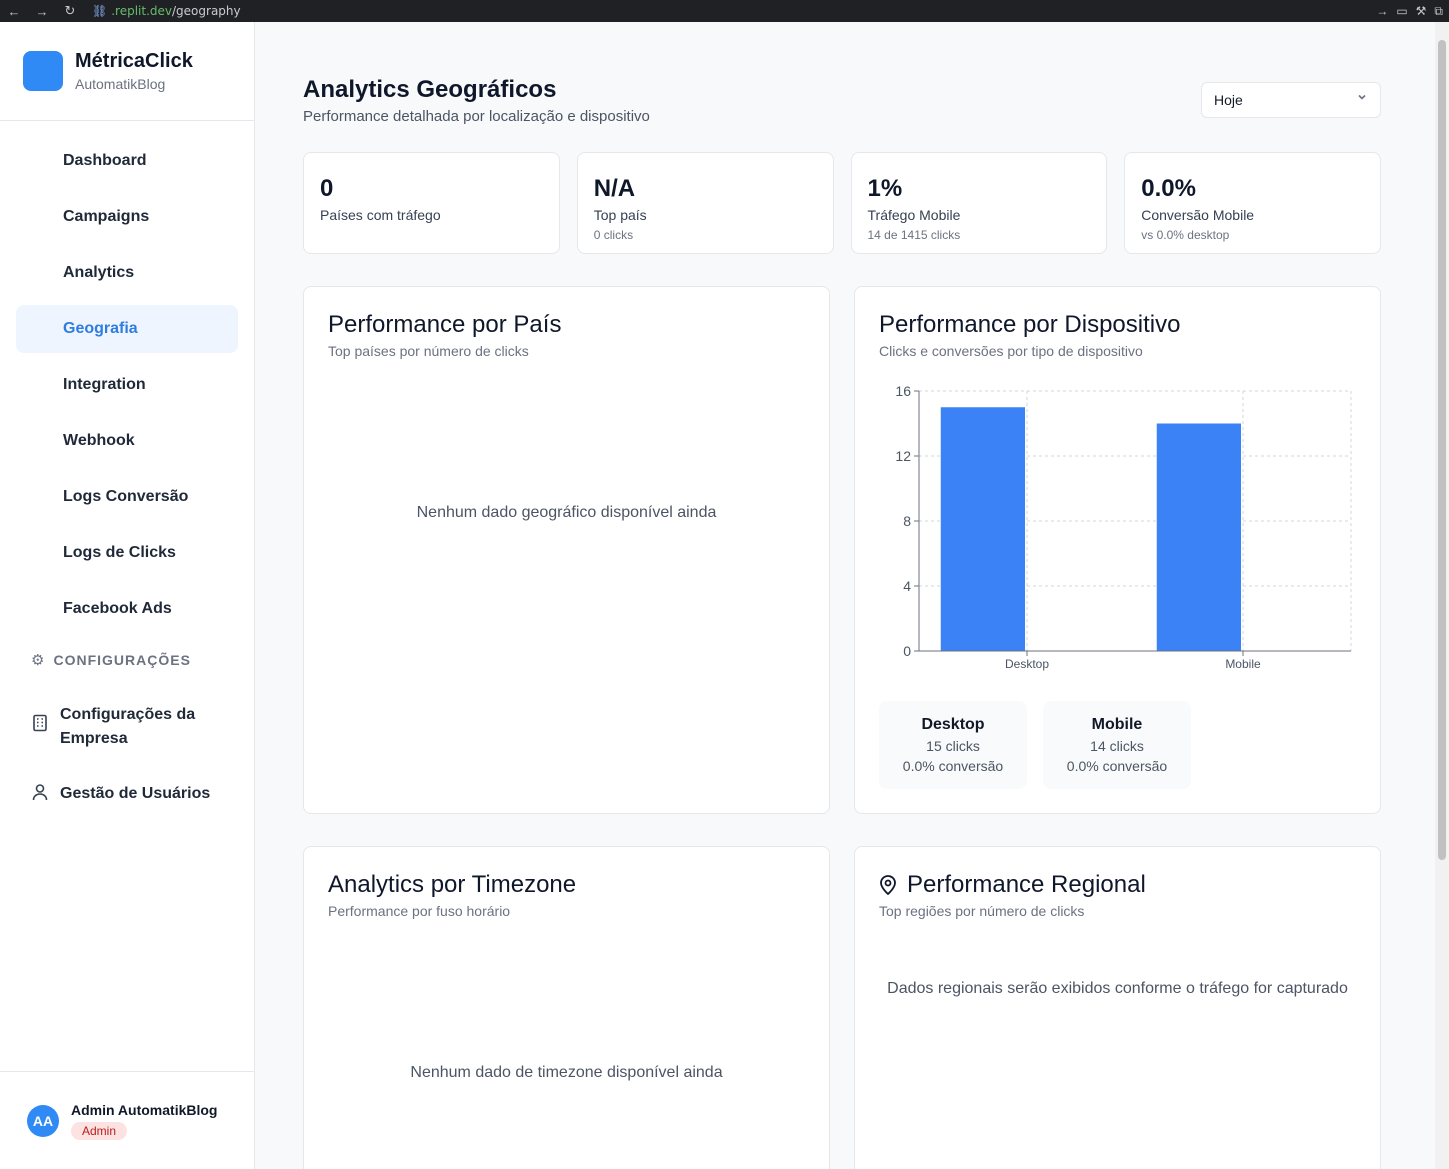 This screenshot has height=1169, width=1449. I want to click on stat-label: Top país, so click(620, 215).